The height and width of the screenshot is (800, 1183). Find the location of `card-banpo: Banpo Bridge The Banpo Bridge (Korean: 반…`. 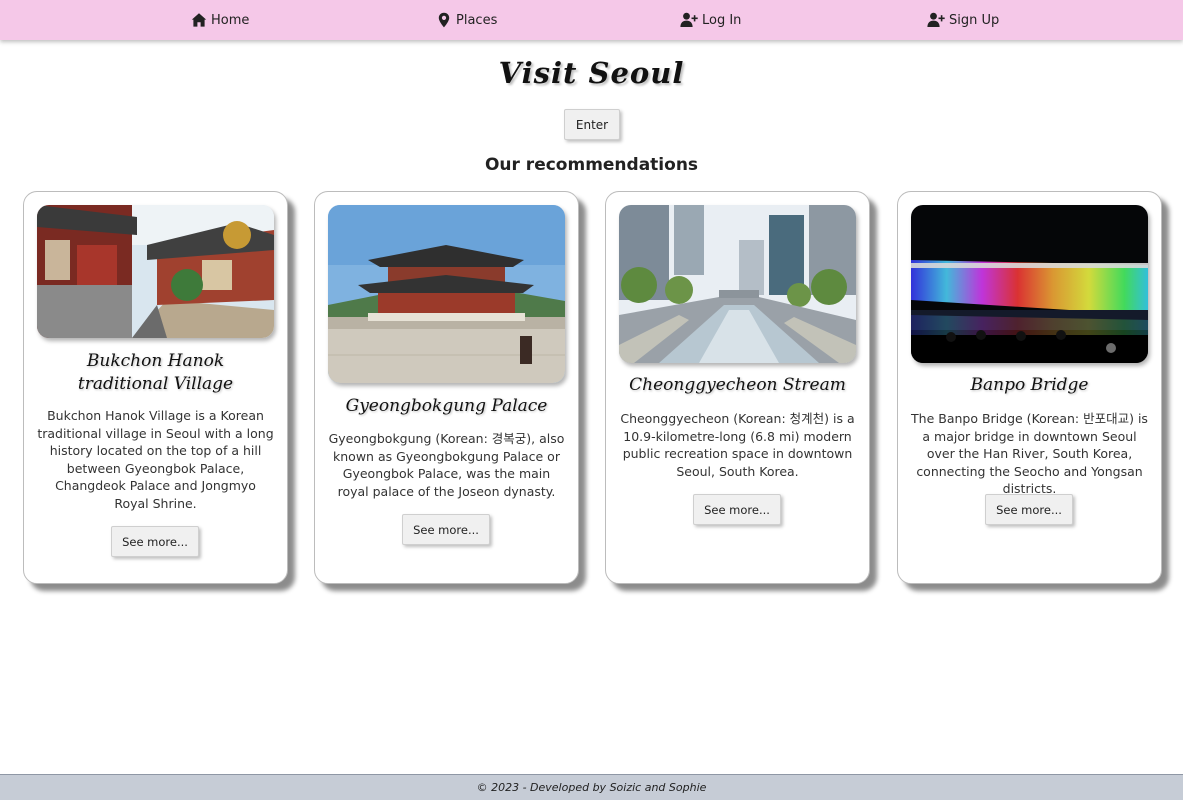

card-banpo: Banpo Bridge The Banpo Bridge (Korean: 반… is located at coordinates (1029, 387).